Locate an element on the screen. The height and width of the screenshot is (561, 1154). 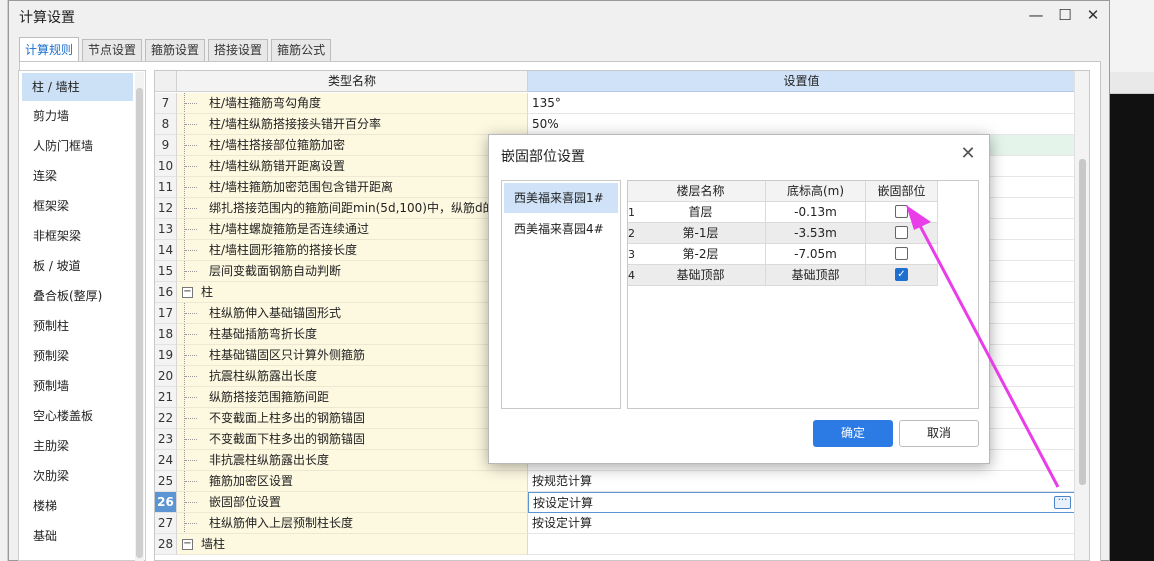
background-app-left is located at coordinates (4, 280).